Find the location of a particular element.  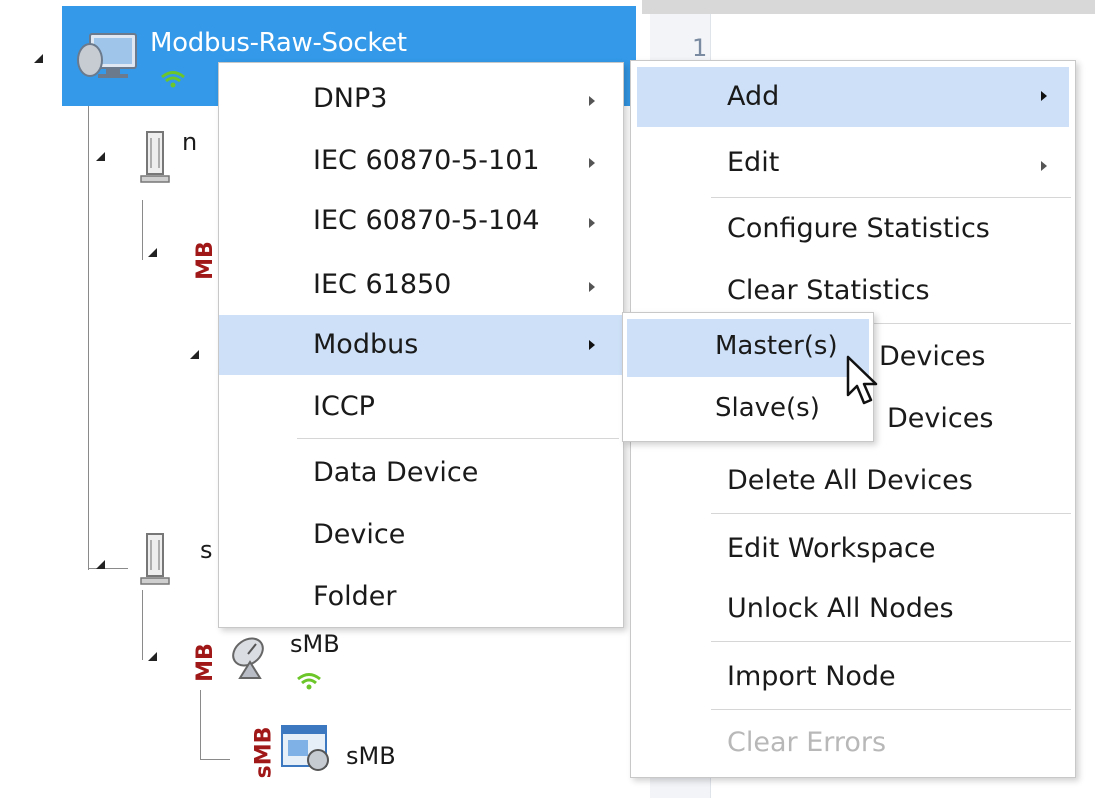

menu-item-label: Delete All Devices is located at coordinates (850, 480).